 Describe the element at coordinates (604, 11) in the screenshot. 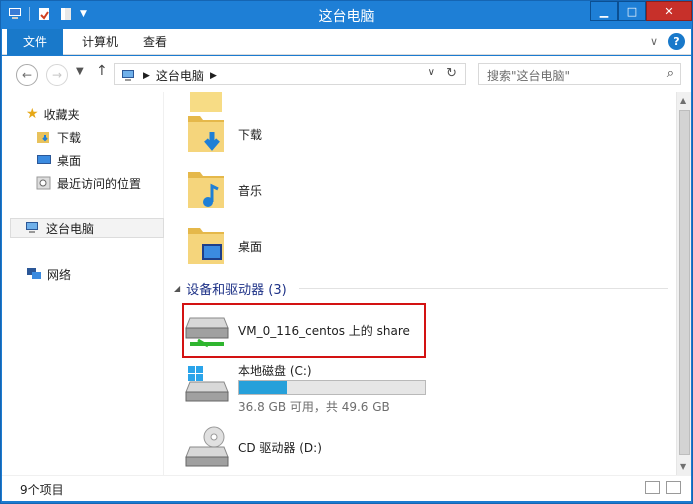

I see `minimize-button: ▁` at that location.